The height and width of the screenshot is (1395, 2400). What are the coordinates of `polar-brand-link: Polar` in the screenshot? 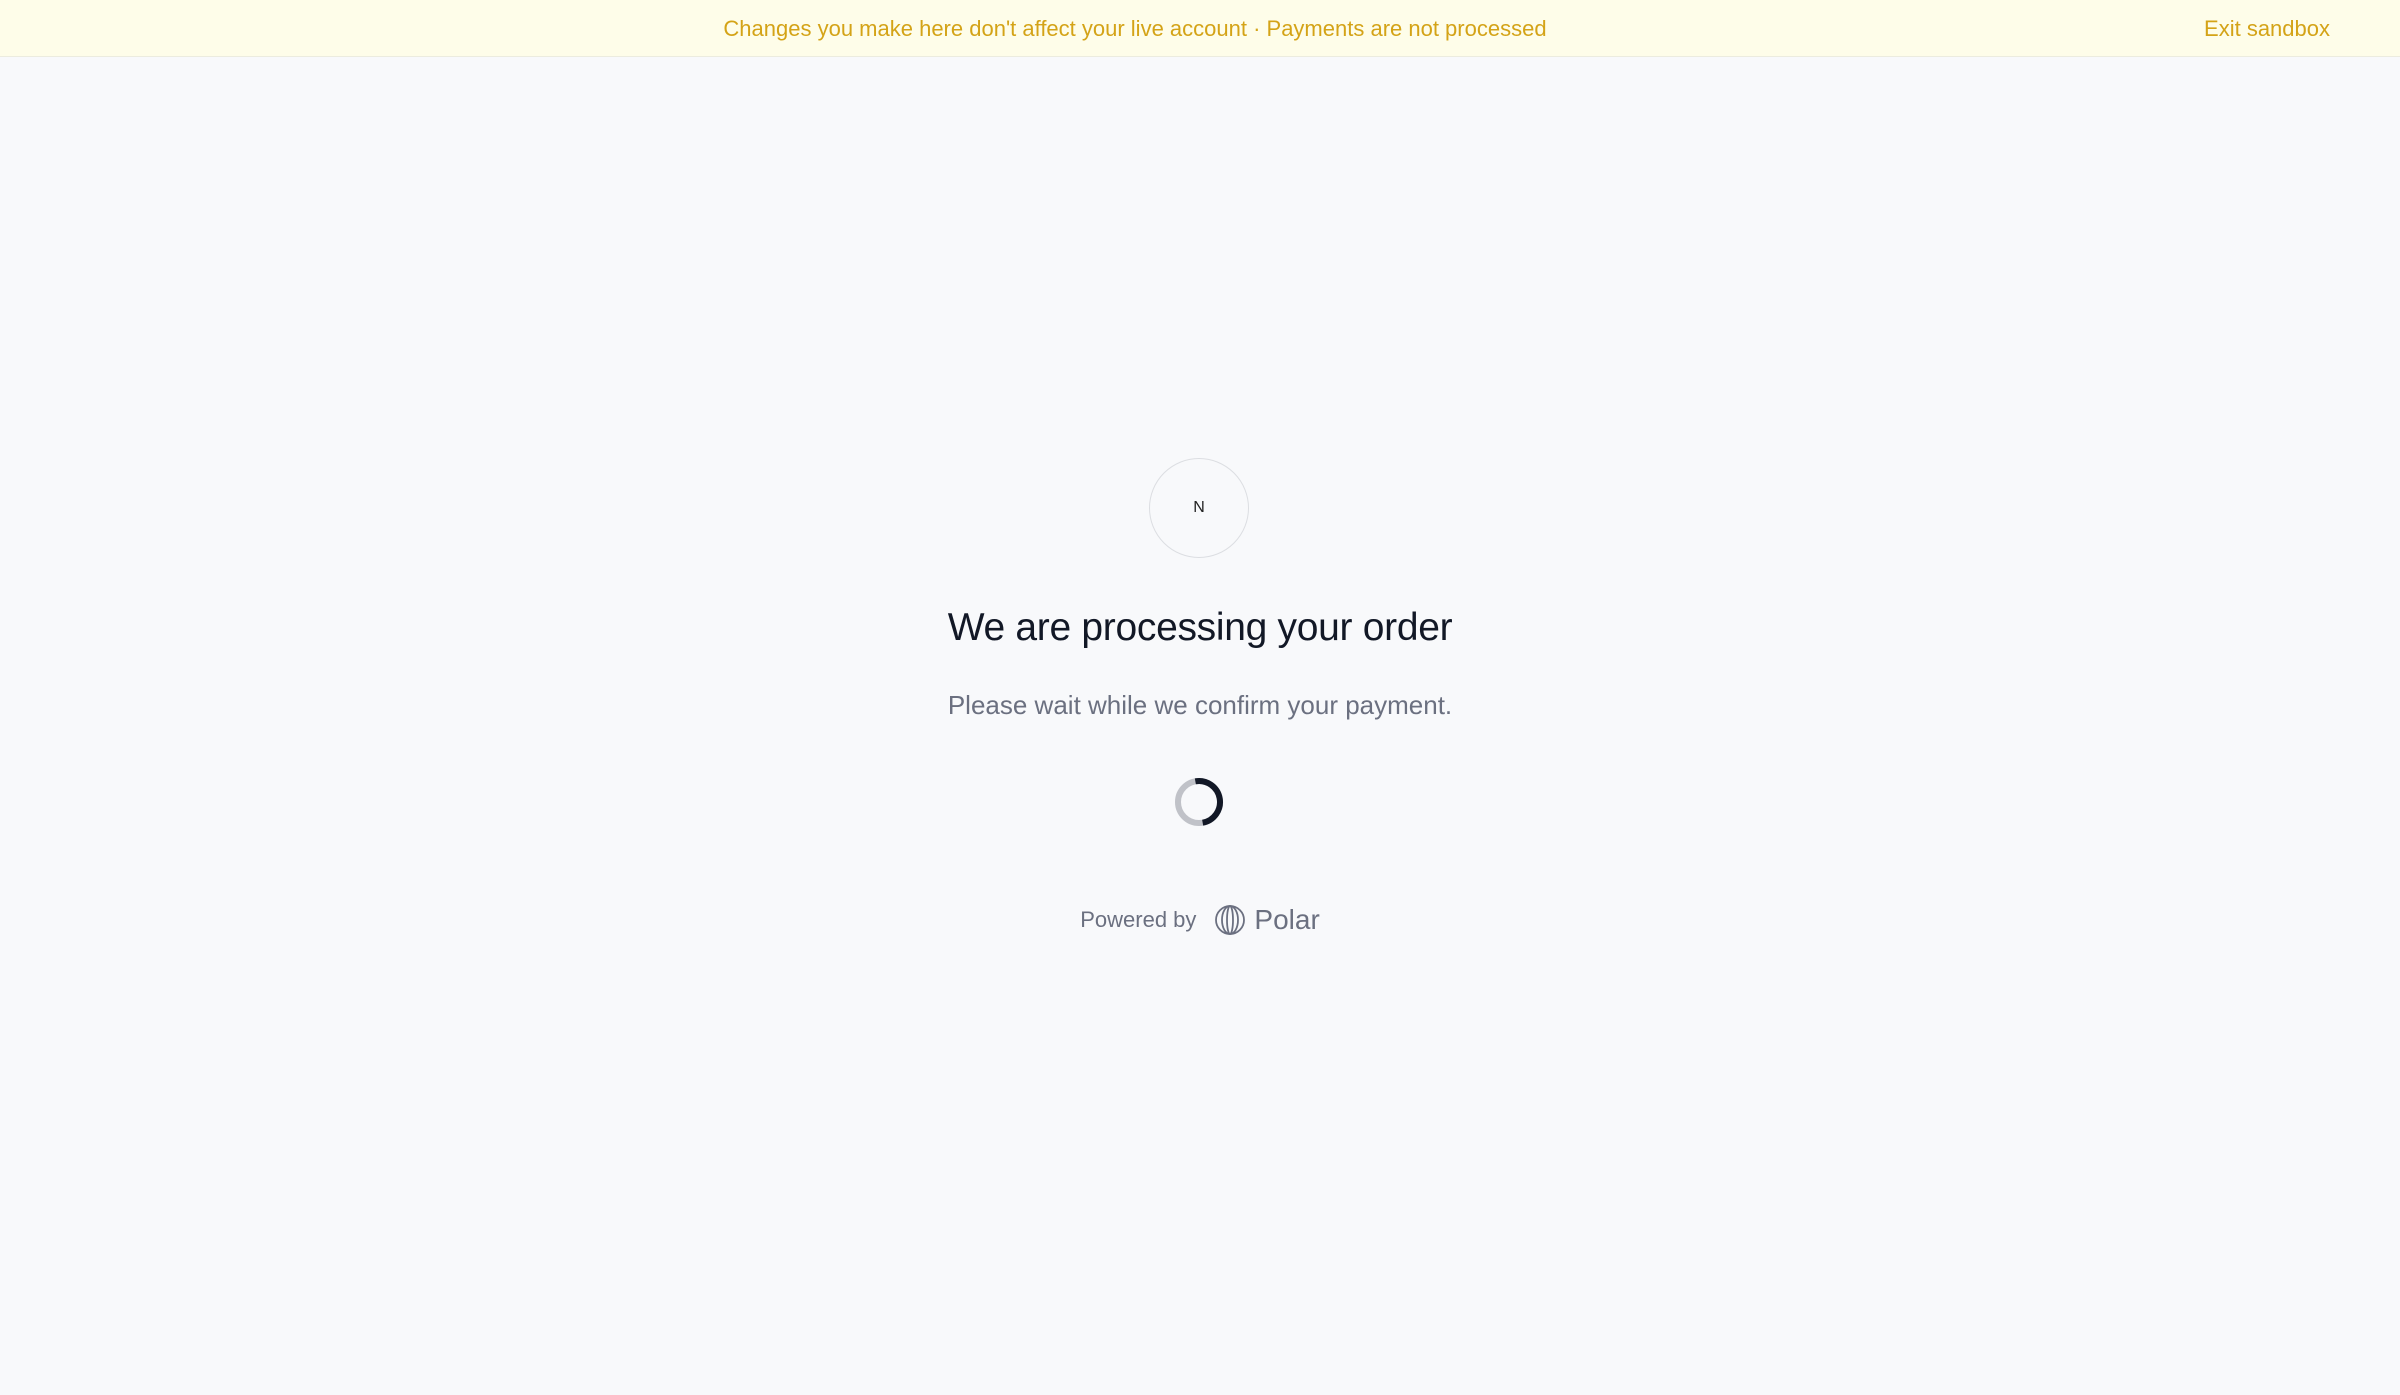 It's located at (1267, 920).